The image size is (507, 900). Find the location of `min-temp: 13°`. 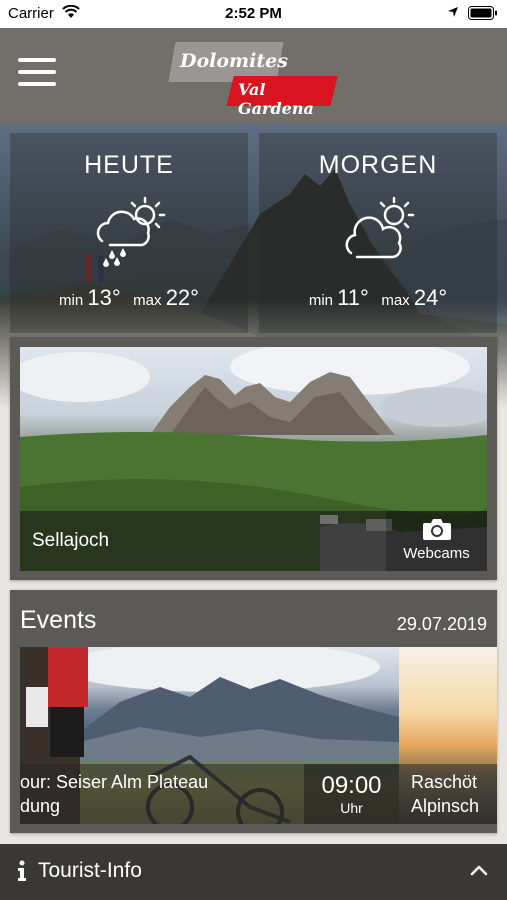

min-temp: 13° is located at coordinates (104, 297).